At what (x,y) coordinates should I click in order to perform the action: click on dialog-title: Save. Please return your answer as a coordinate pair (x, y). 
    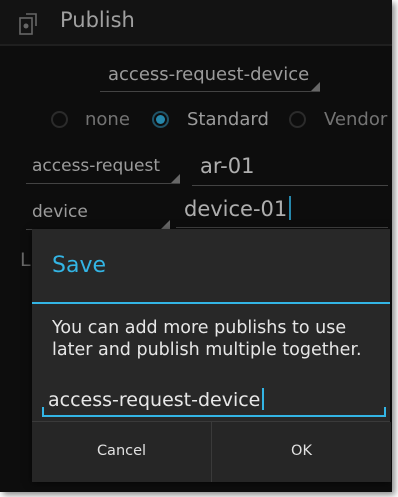
    Looking at the image, I should click on (79, 265).